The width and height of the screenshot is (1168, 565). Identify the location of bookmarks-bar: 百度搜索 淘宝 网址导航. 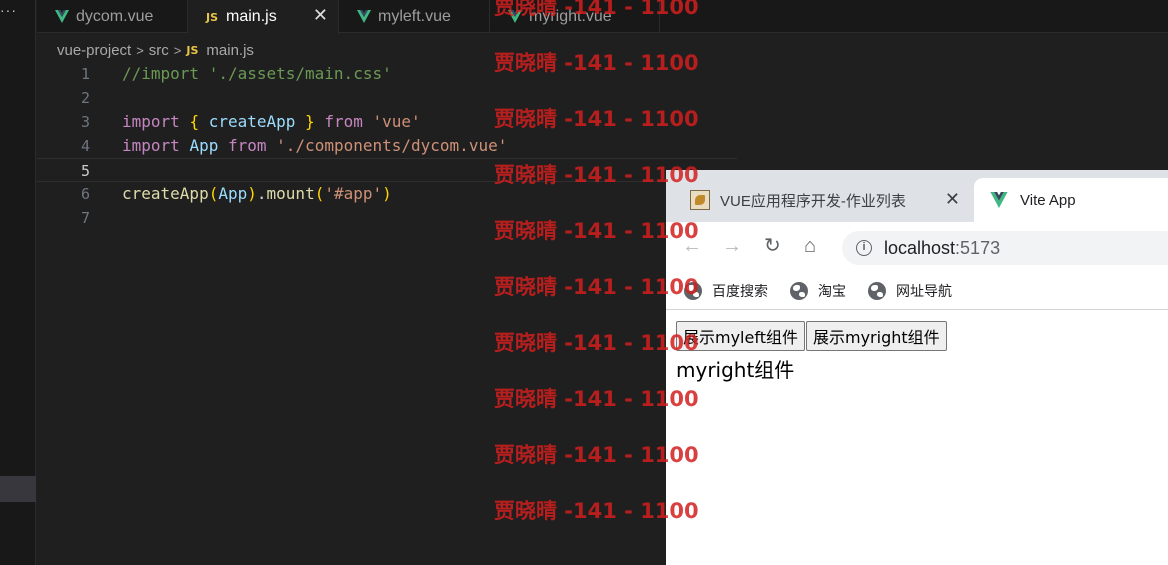
(917, 291).